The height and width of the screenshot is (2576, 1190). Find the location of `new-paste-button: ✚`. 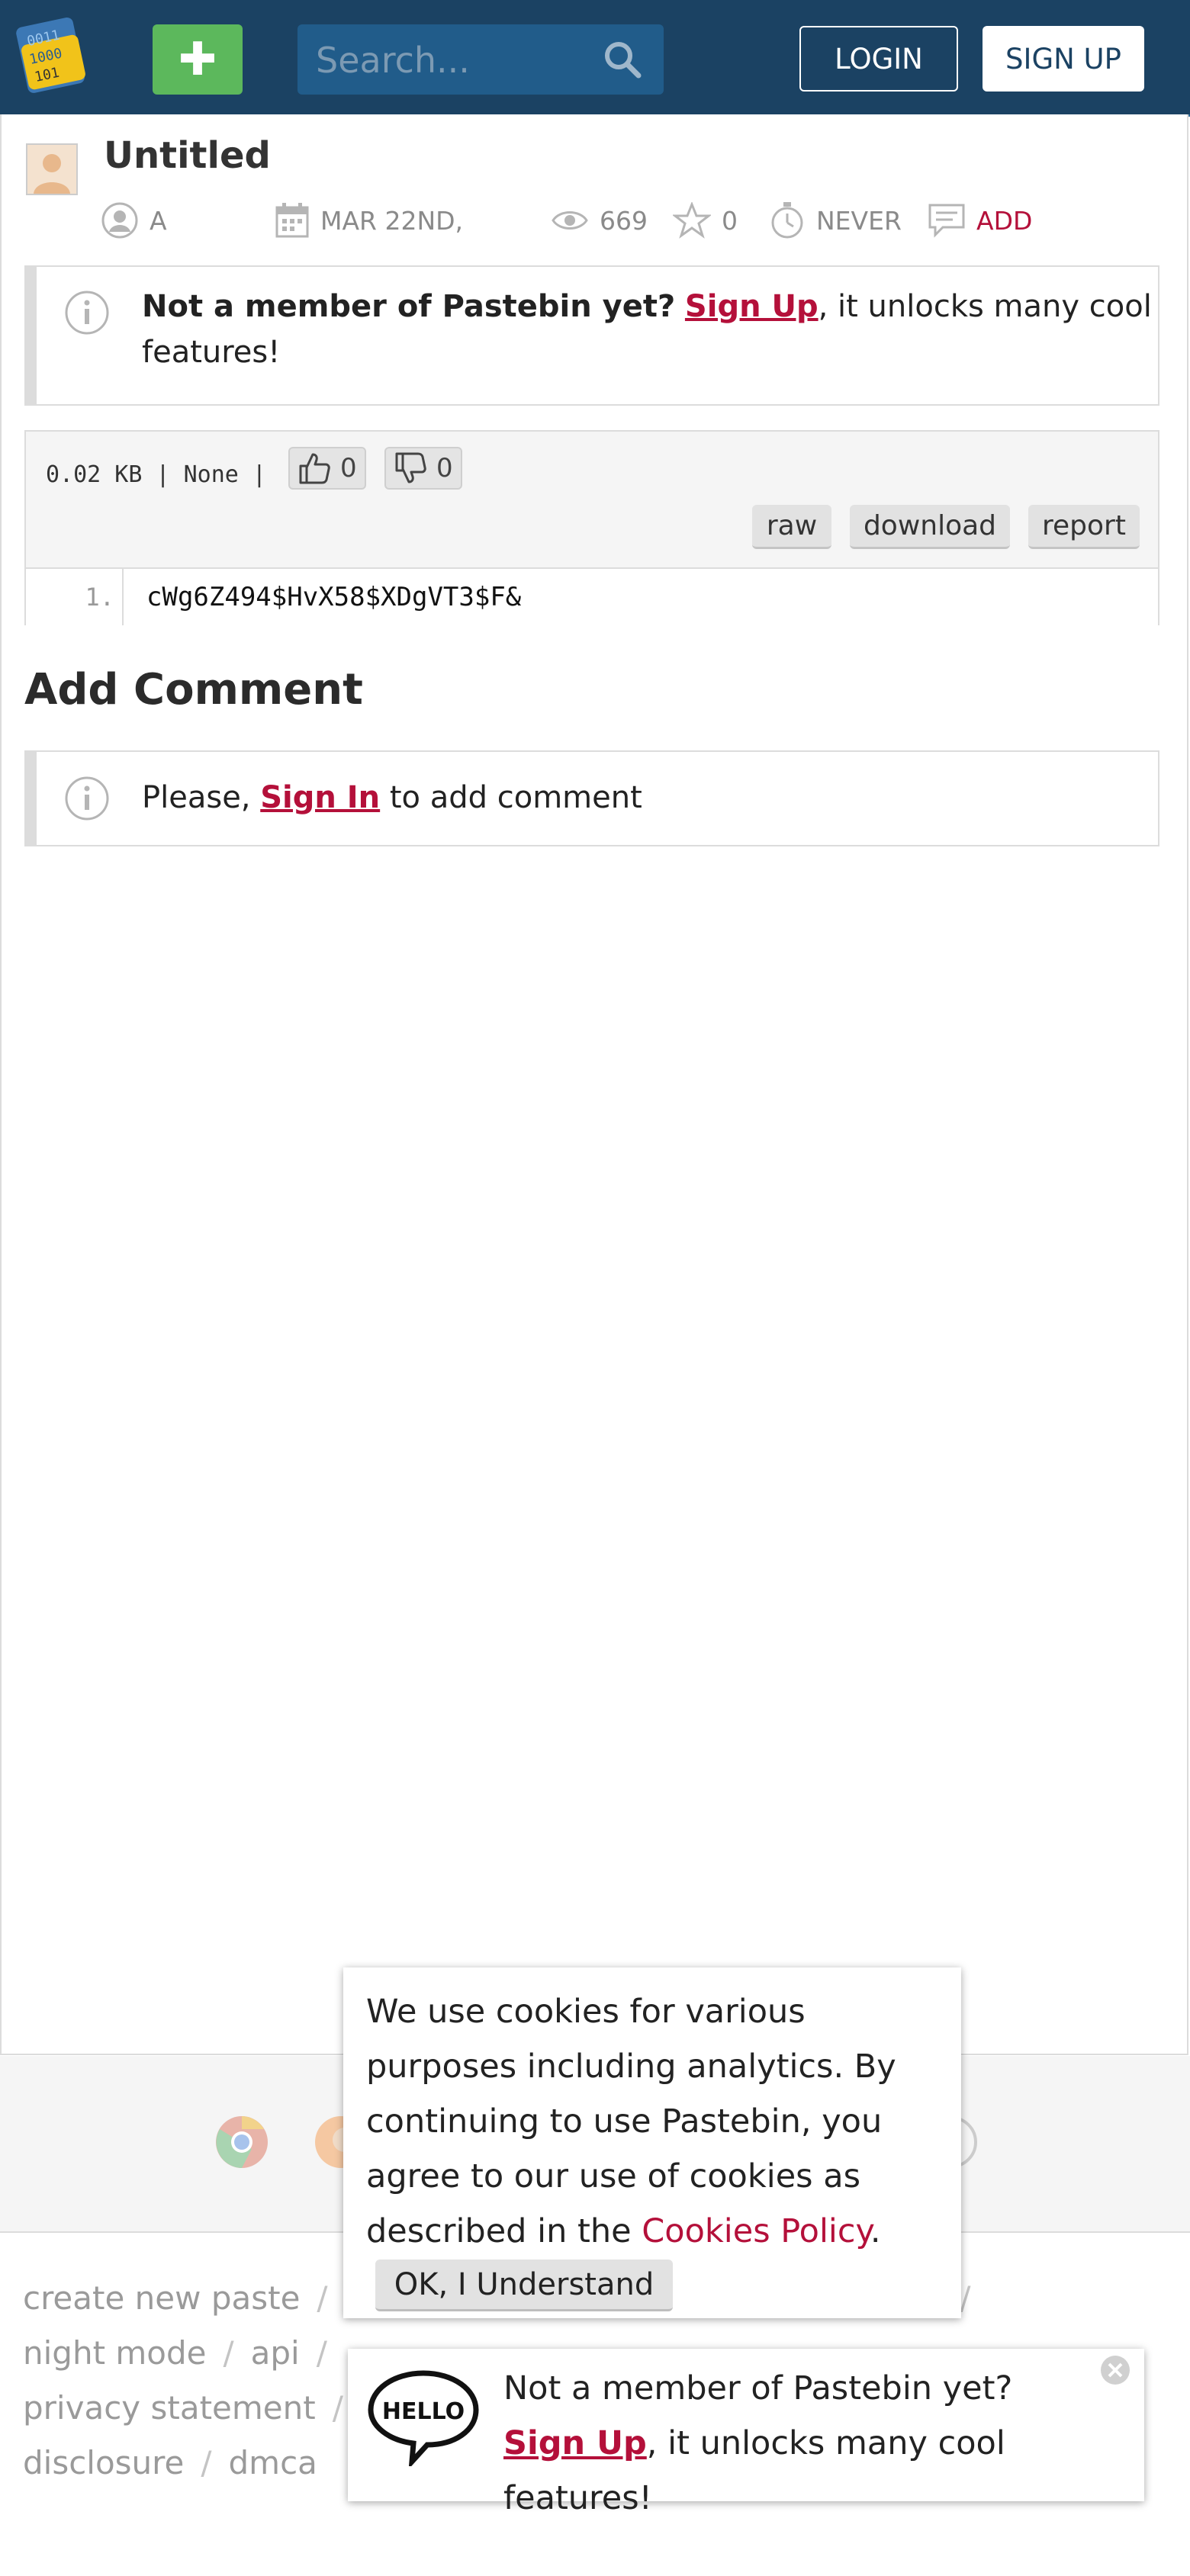

new-paste-button: ✚ is located at coordinates (198, 59).